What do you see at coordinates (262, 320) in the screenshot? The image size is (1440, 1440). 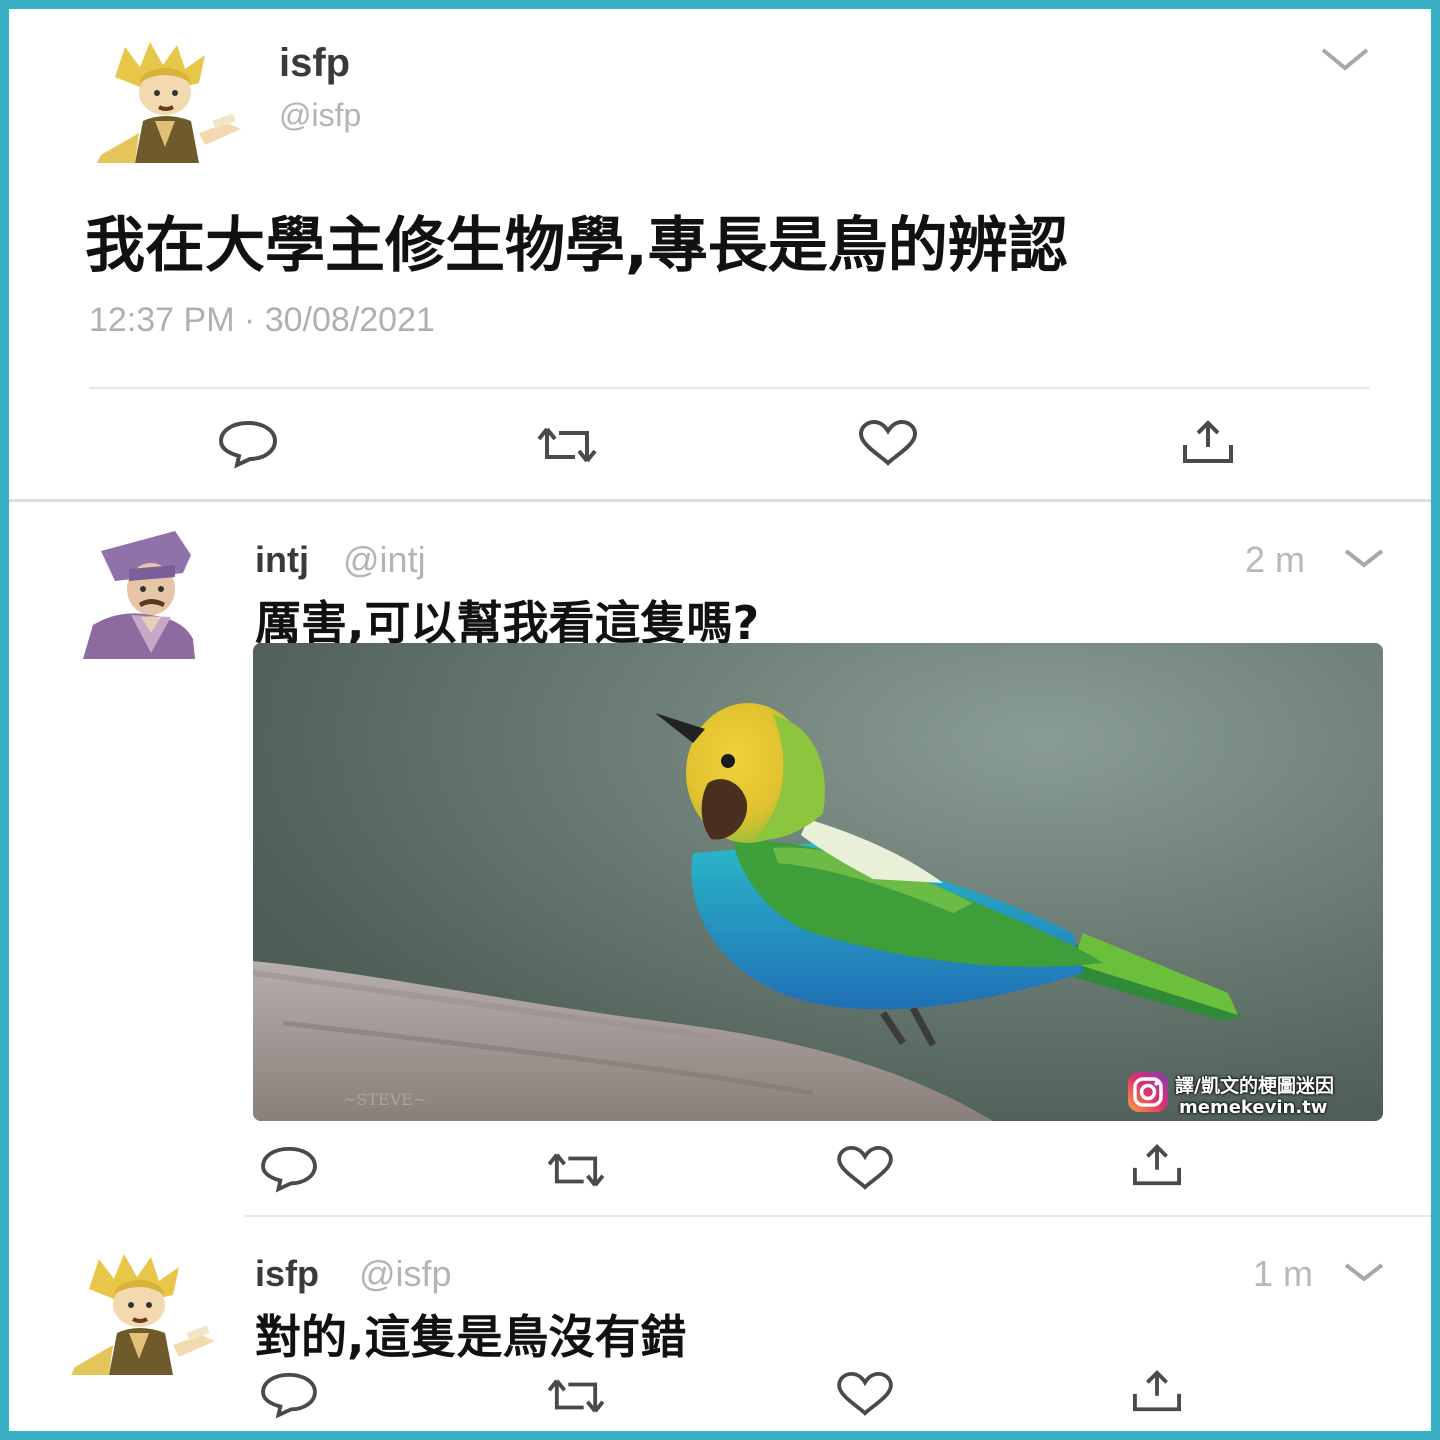 I see `tweet-timestamp: 12:37 PM · 30/08/2021` at bounding box center [262, 320].